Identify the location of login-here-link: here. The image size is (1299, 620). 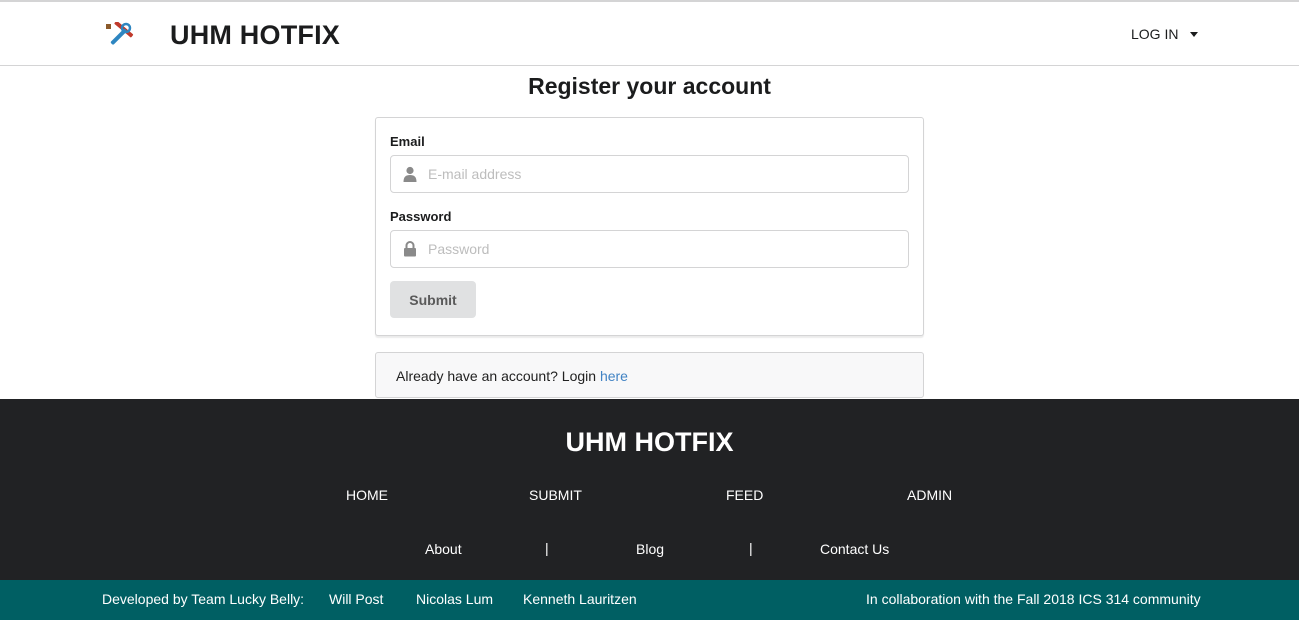
(614, 376).